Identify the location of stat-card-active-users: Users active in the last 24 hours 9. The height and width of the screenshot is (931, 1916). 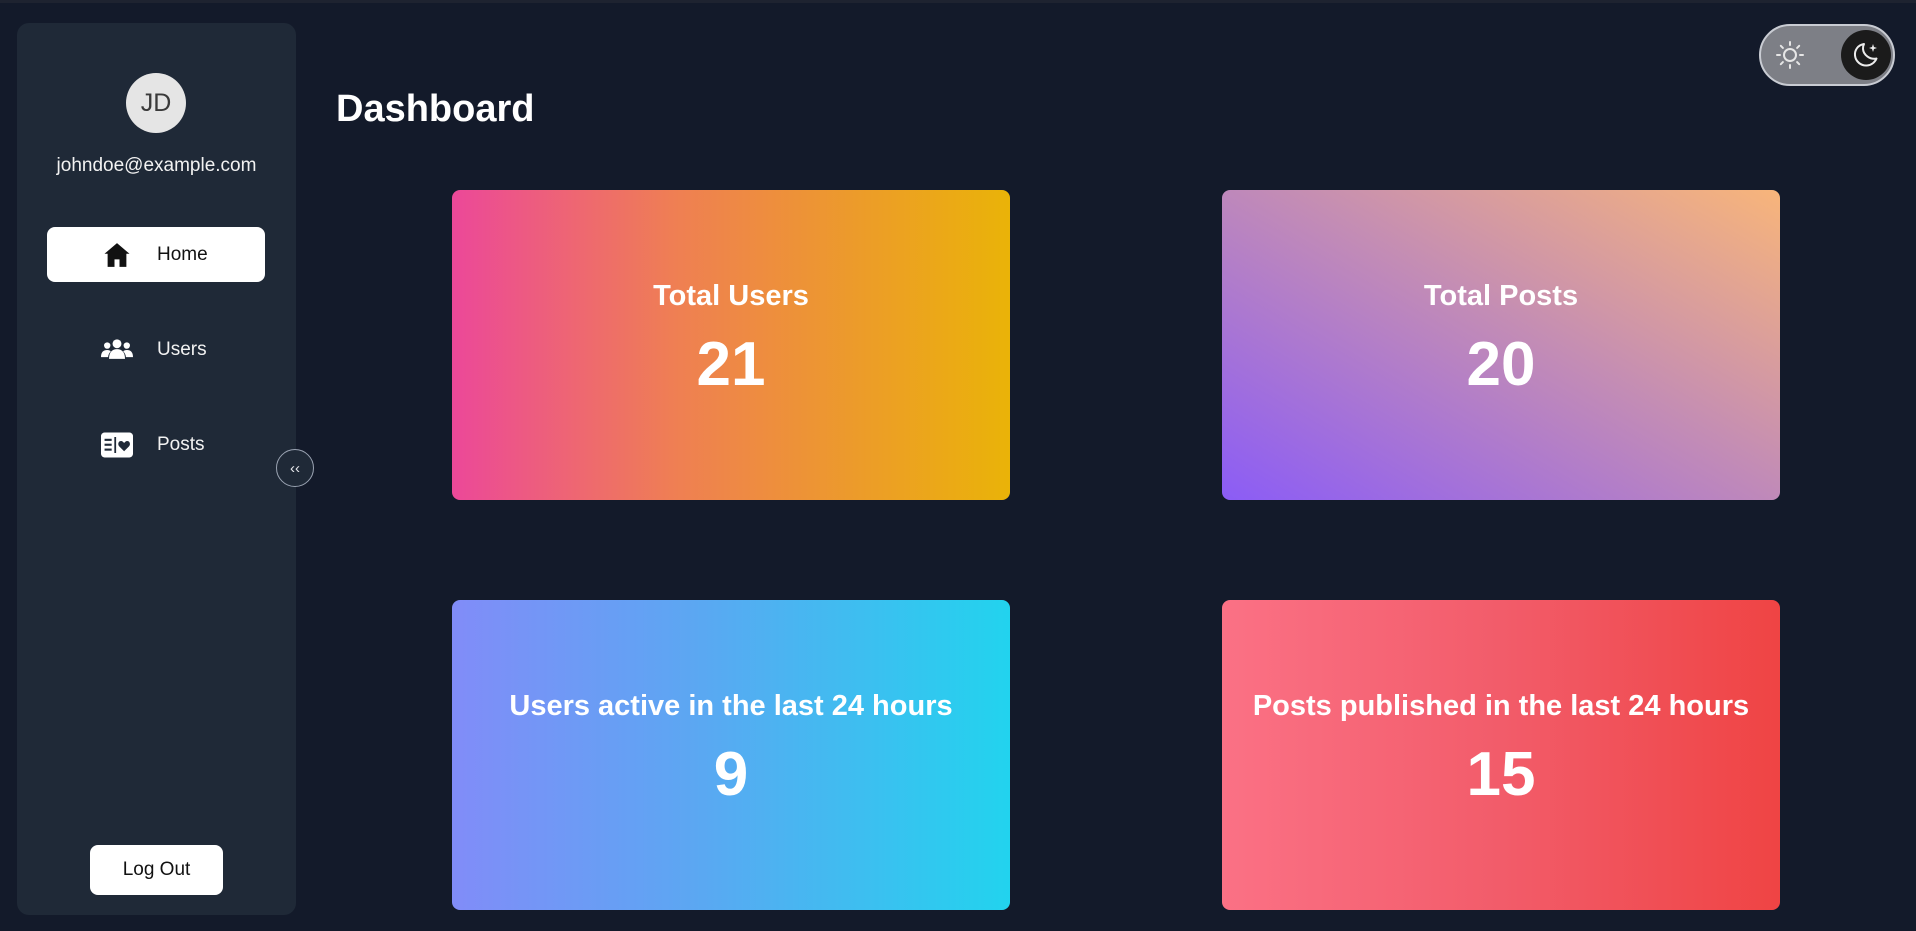
(731, 755).